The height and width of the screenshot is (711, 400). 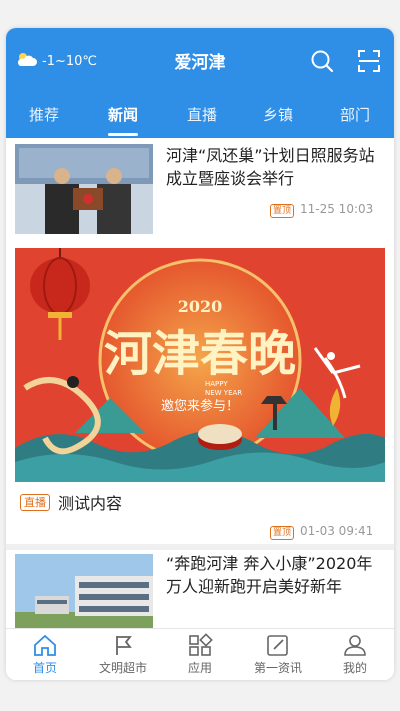 I want to click on live-badge: 直播, so click(x=35, y=502).